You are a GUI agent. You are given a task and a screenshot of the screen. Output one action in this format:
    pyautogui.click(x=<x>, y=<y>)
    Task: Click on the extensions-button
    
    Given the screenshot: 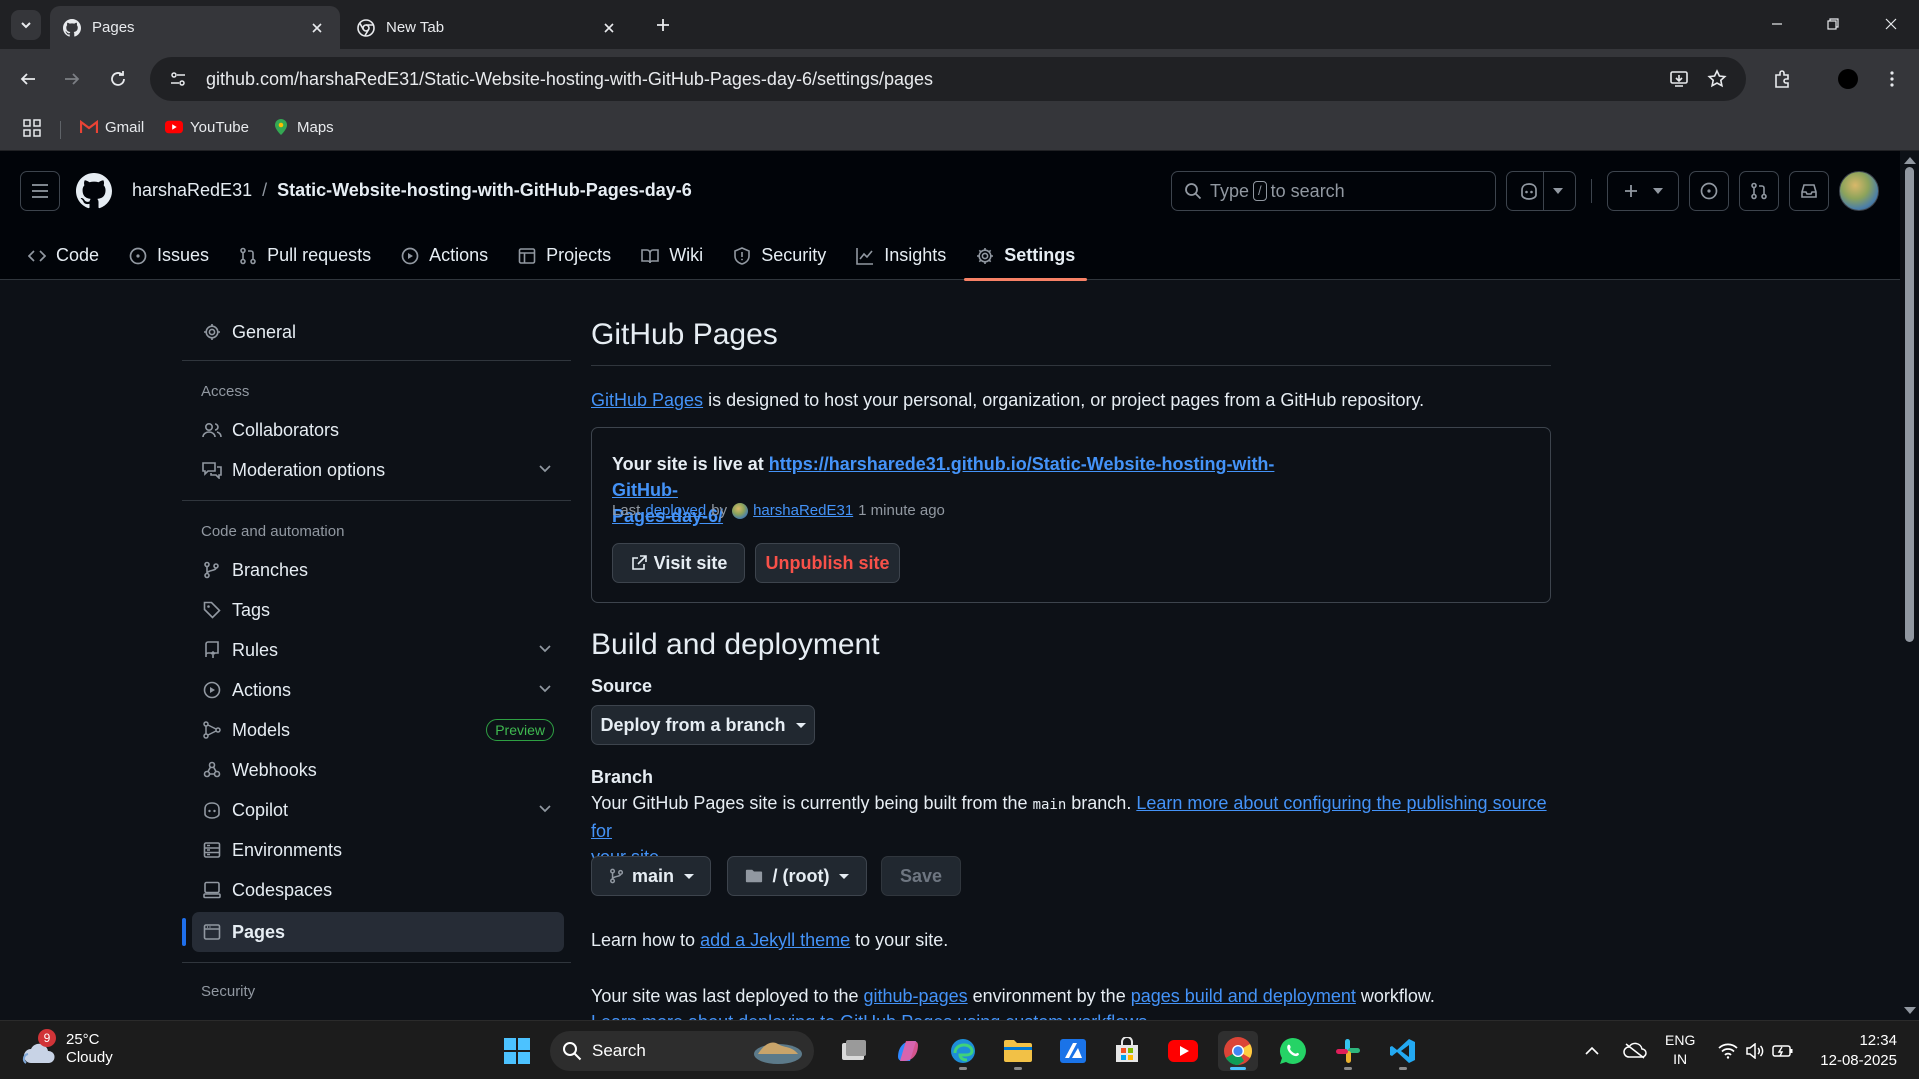 What is the action you would take?
    pyautogui.click(x=1782, y=79)
    